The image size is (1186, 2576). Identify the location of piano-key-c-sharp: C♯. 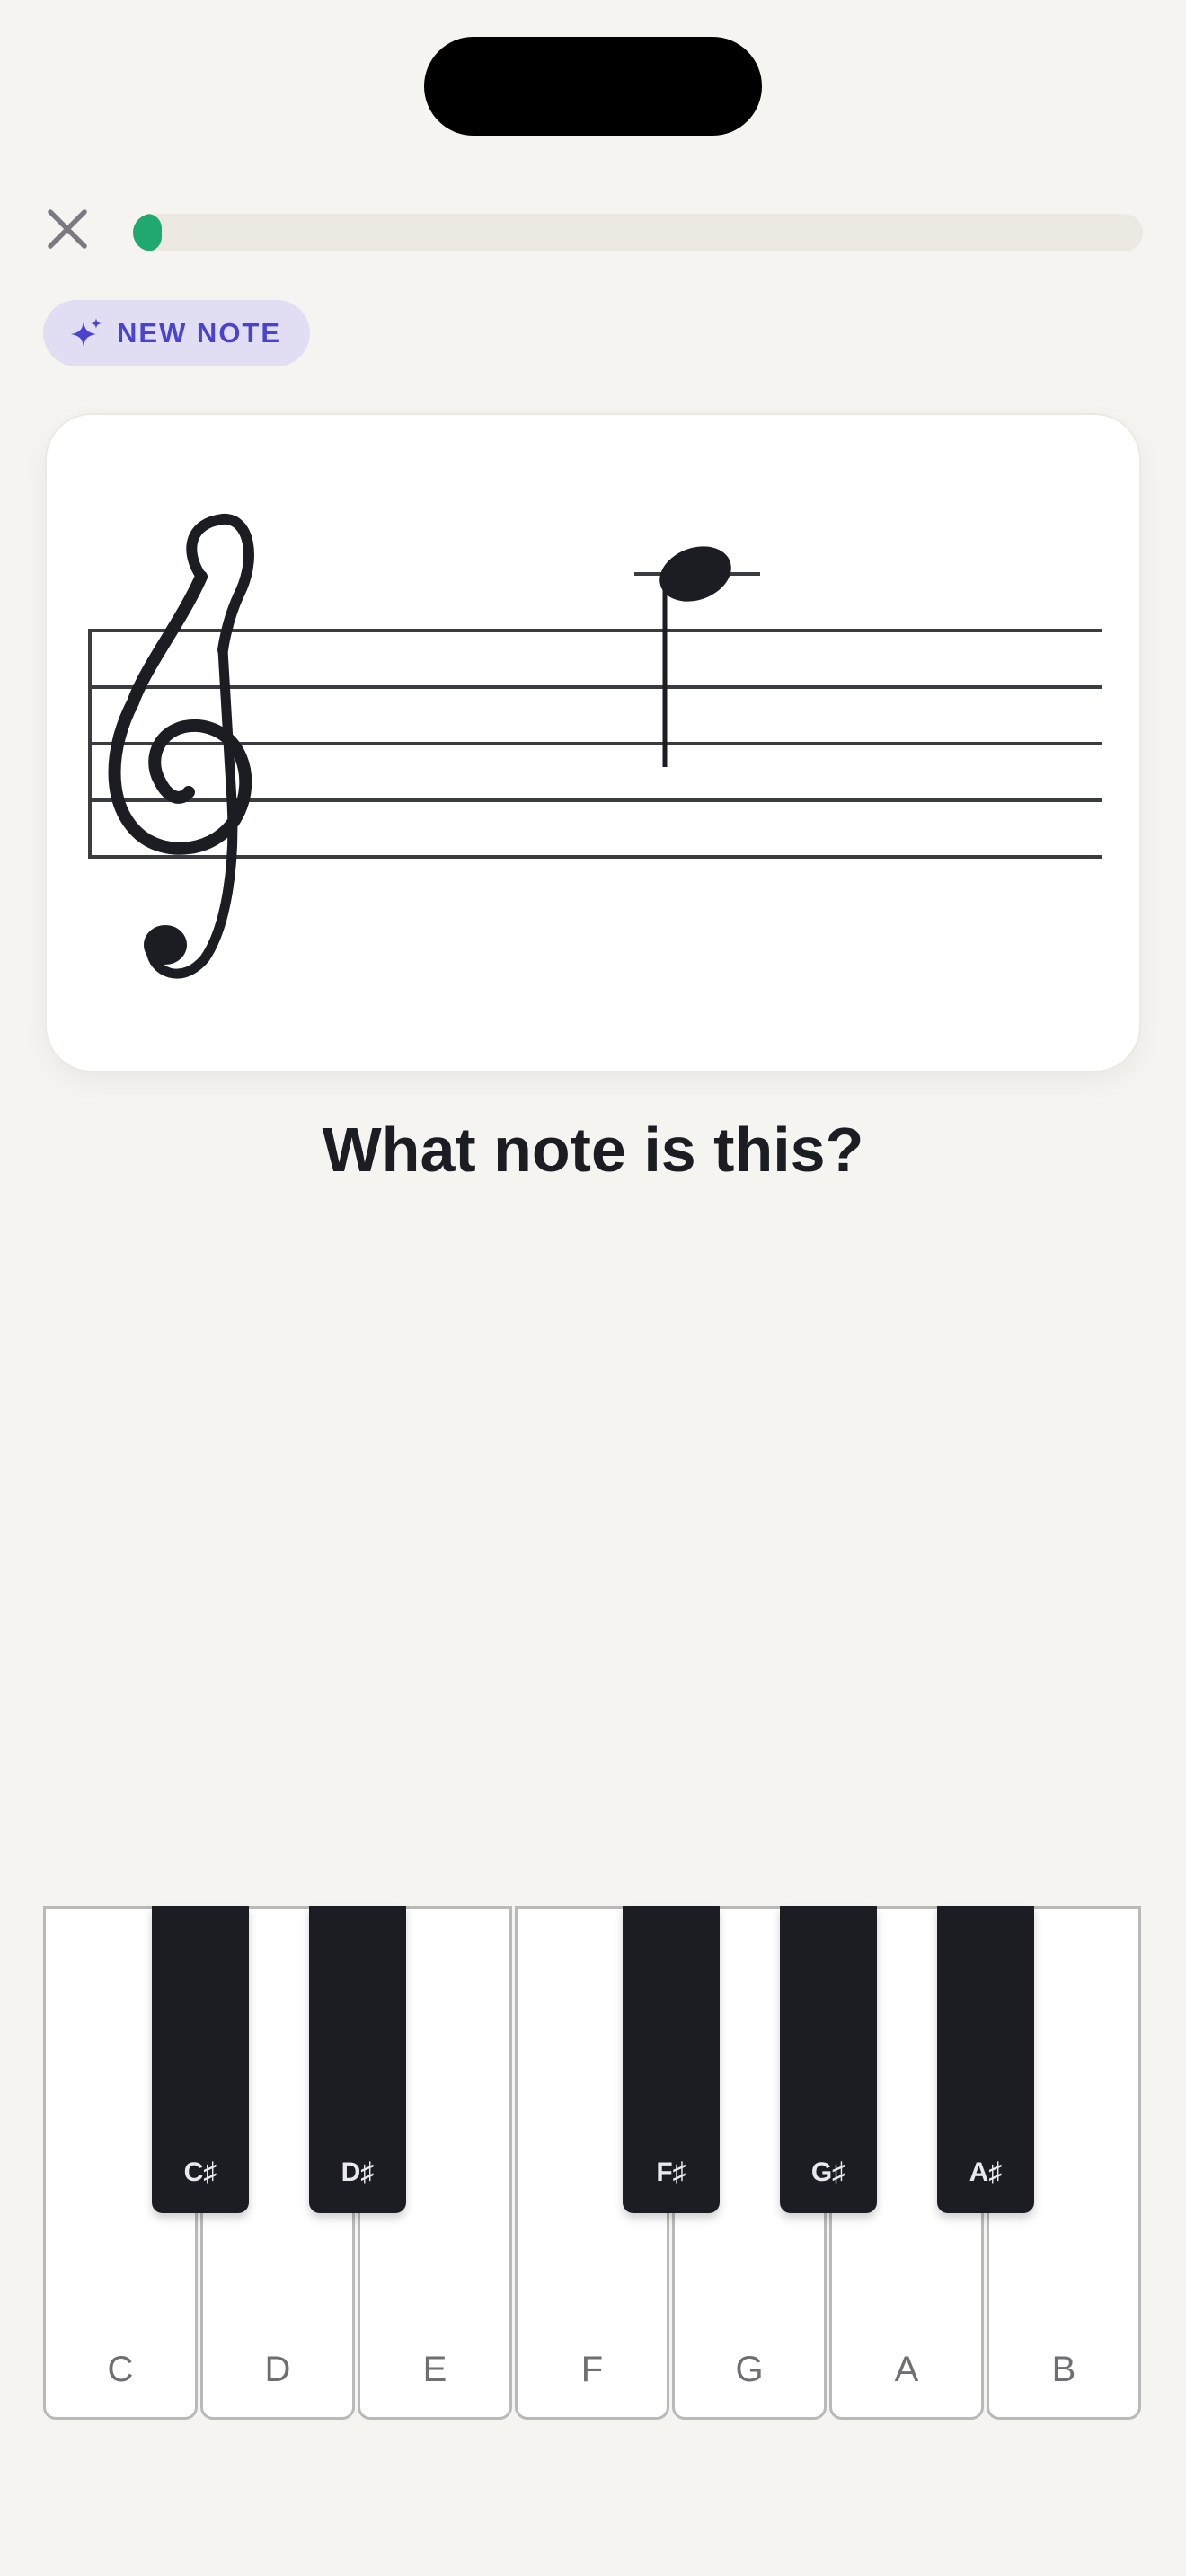
(200, 2059).